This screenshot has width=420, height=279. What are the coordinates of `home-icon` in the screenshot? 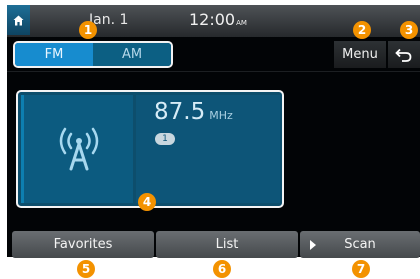 It's located at (18, 20).